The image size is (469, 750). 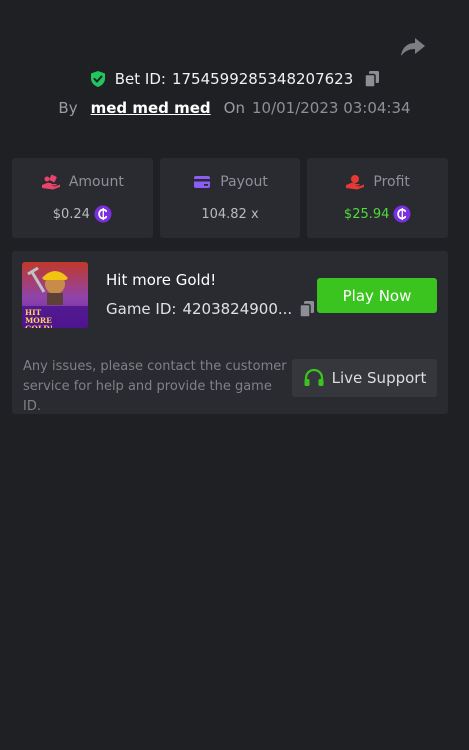 What do you see at coordinates (140, 79) in the screenshot?
I see `bet-id-label: Bet ID:` at bounding box center [140, 79].